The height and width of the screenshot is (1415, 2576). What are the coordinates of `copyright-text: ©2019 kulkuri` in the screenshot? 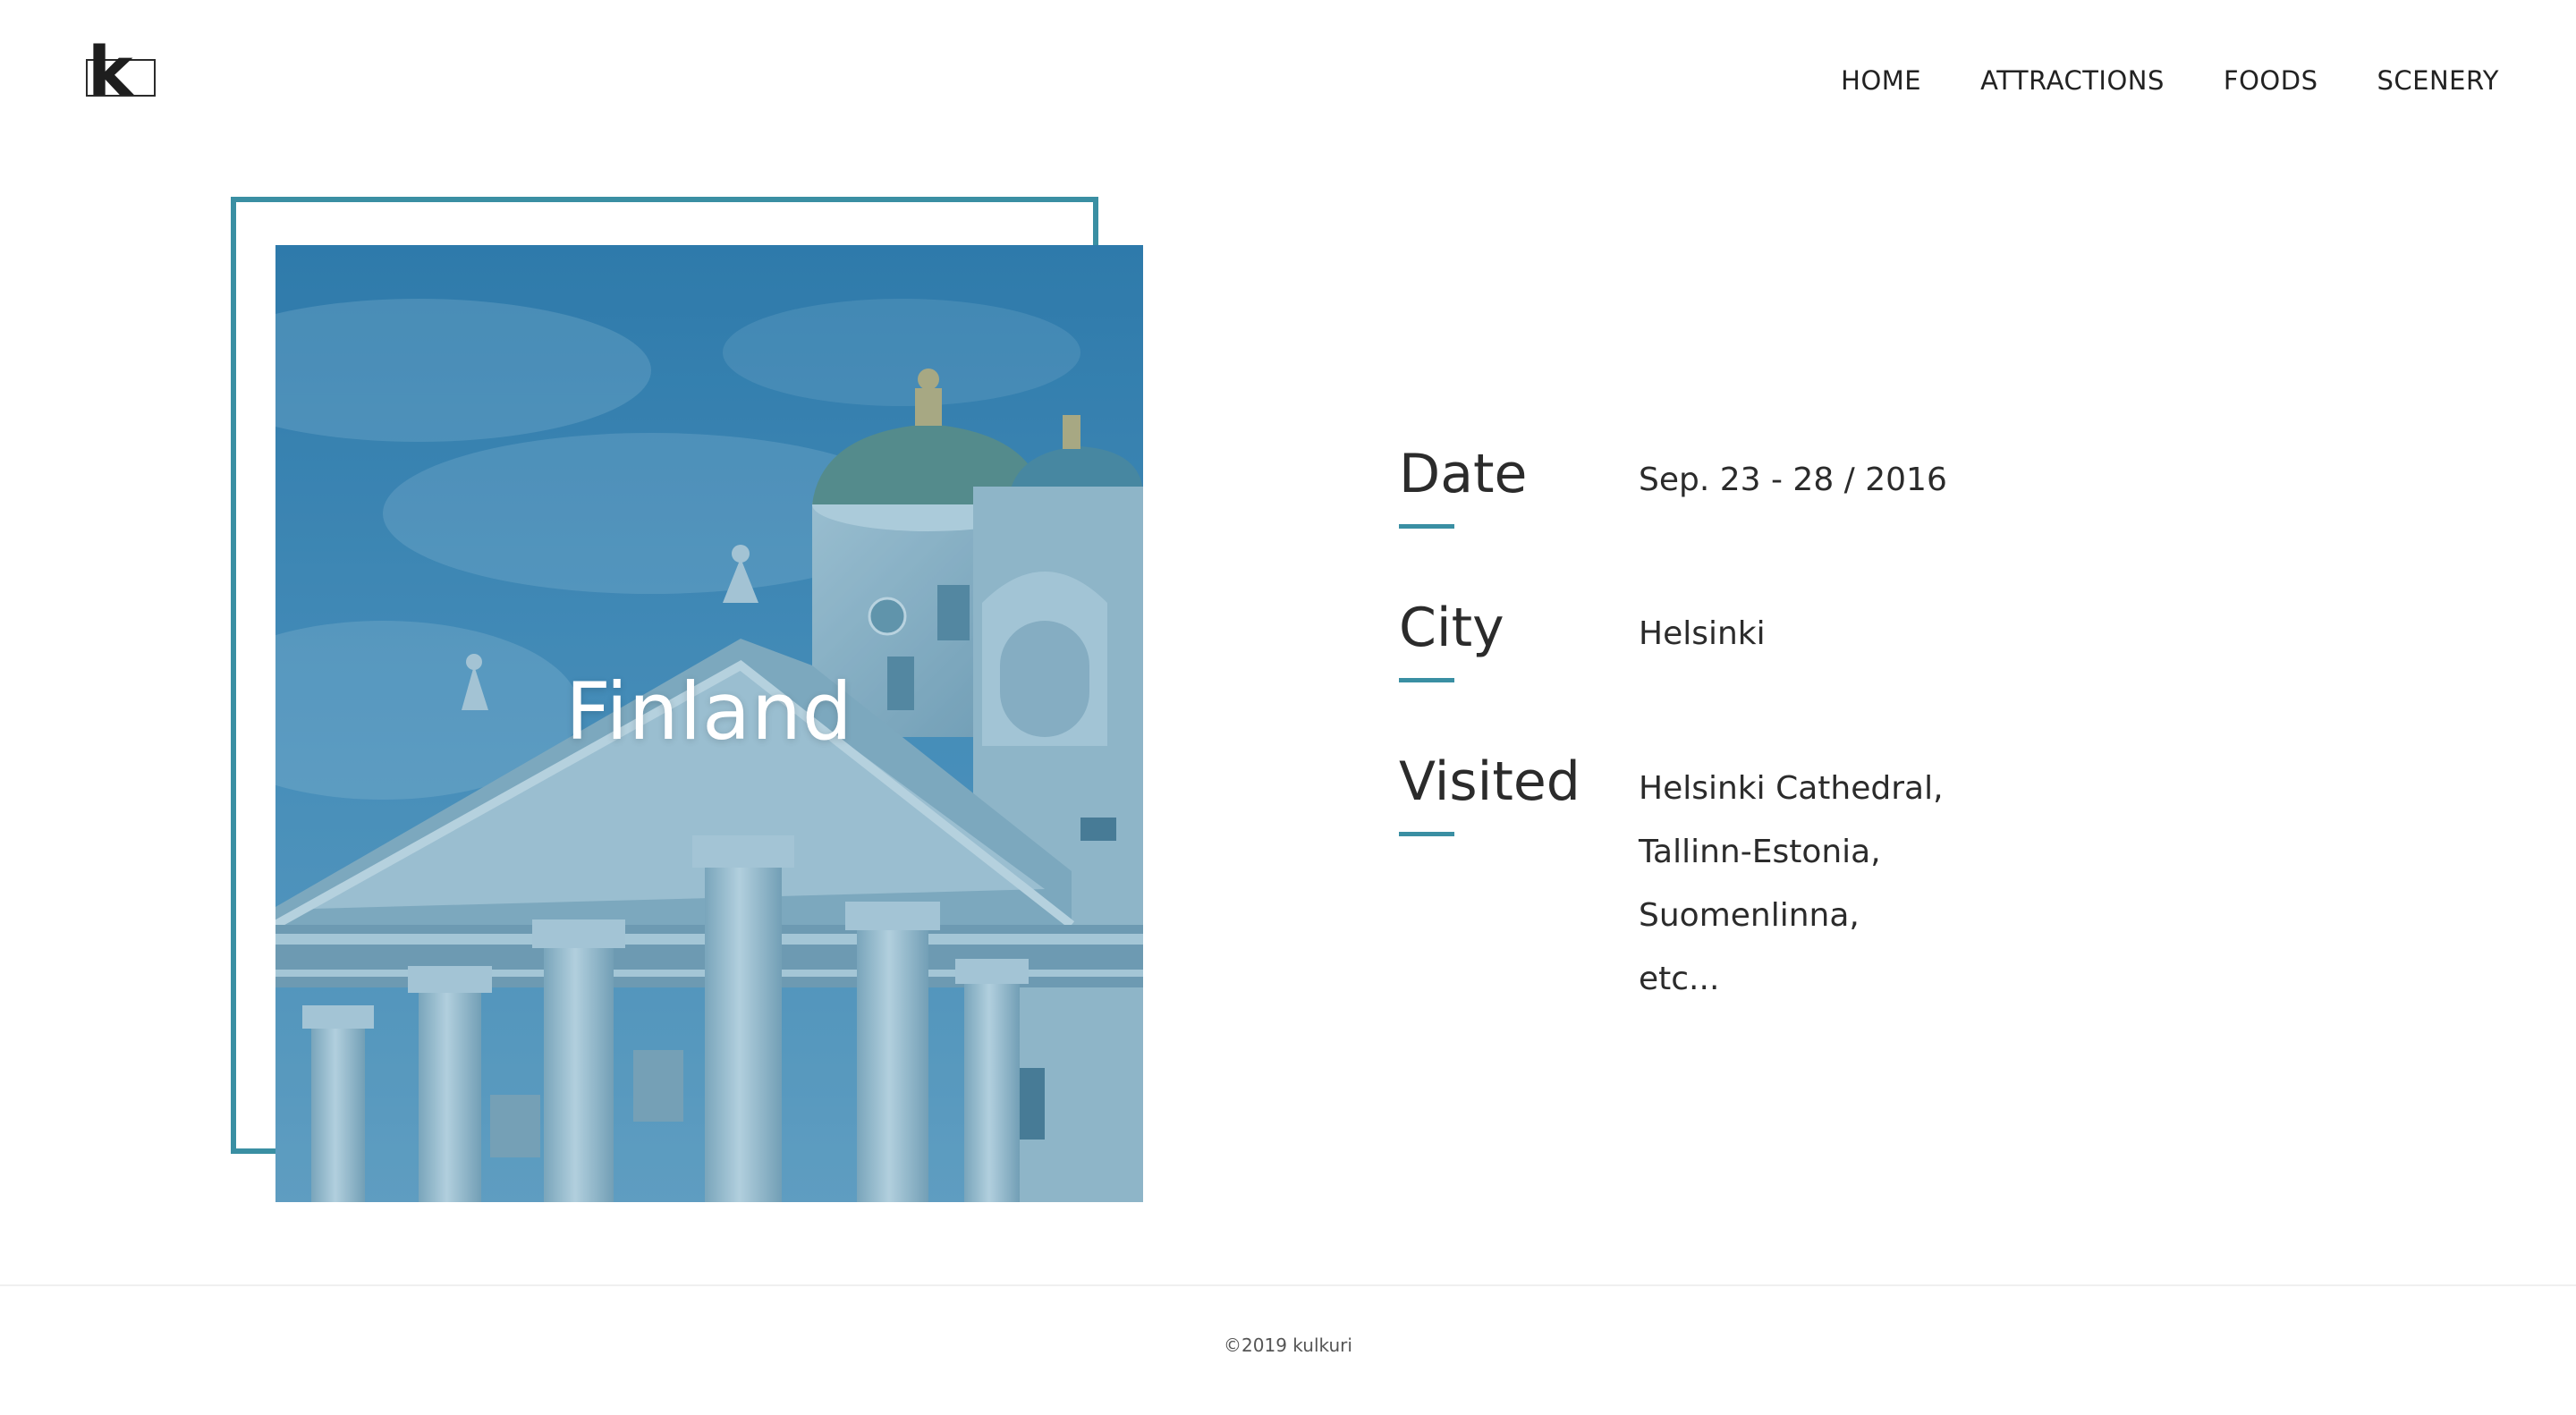 It's located at (1288, 1346).